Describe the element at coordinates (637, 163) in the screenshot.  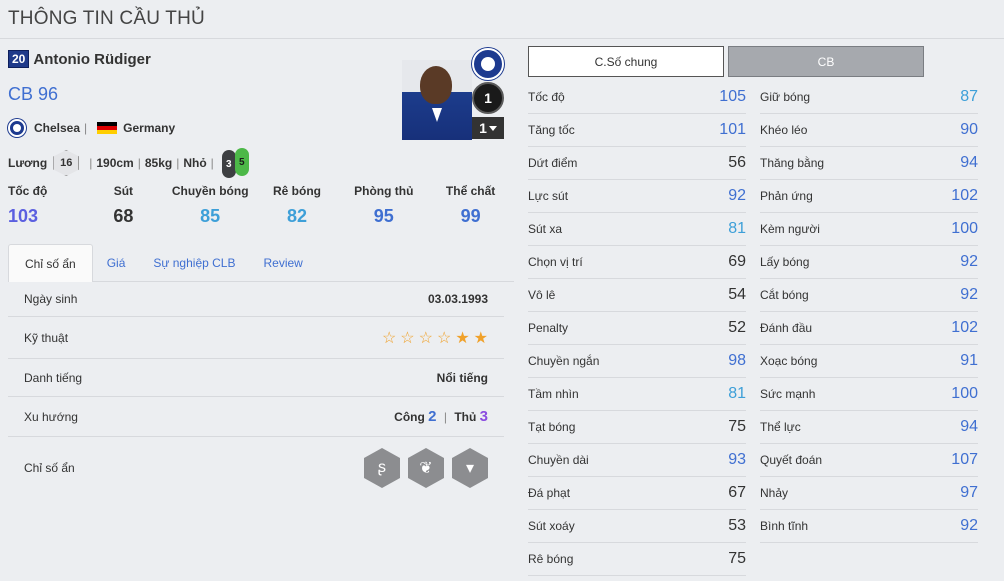
I see `stat-row: Dứt điểm 56` at that location.